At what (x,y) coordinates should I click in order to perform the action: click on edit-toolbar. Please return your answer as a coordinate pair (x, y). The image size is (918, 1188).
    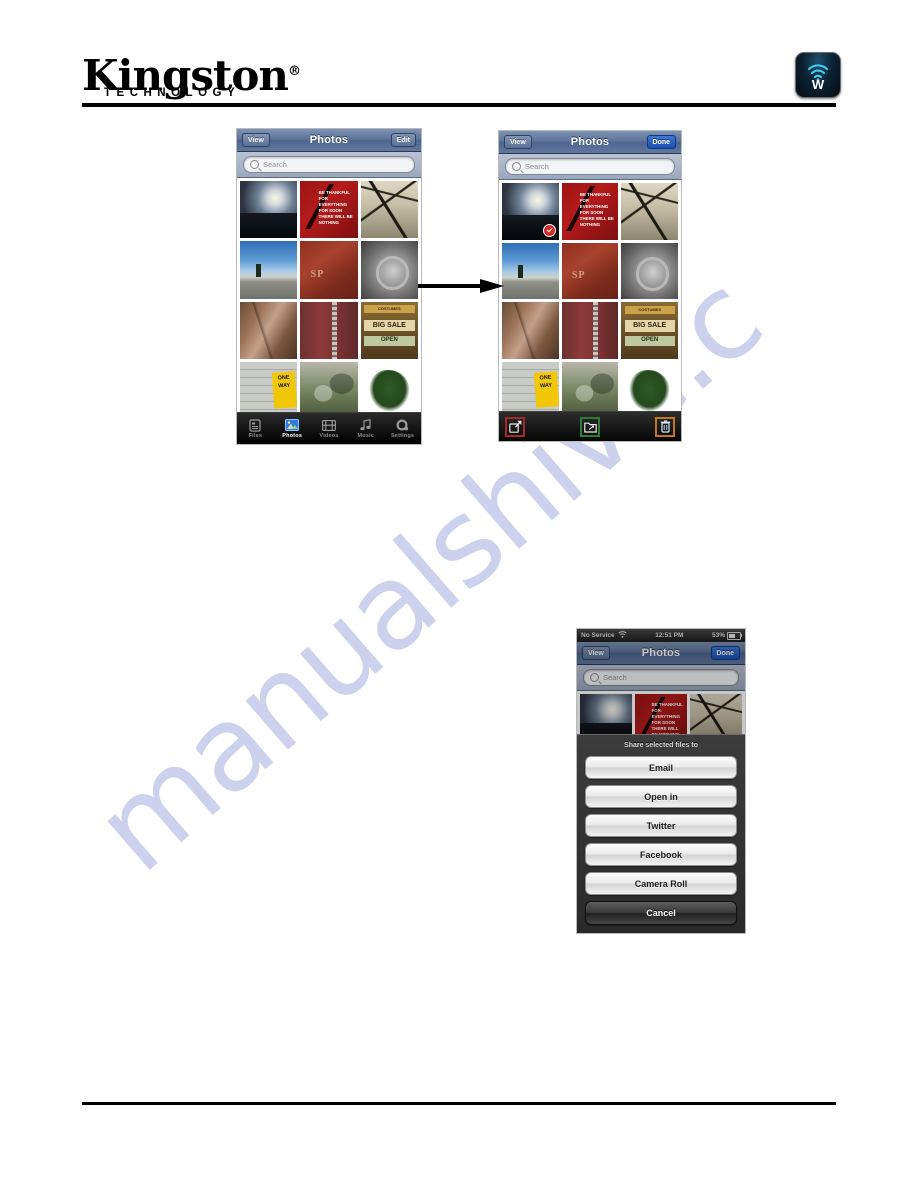
    Looking at the image, I should click on (590, 426).